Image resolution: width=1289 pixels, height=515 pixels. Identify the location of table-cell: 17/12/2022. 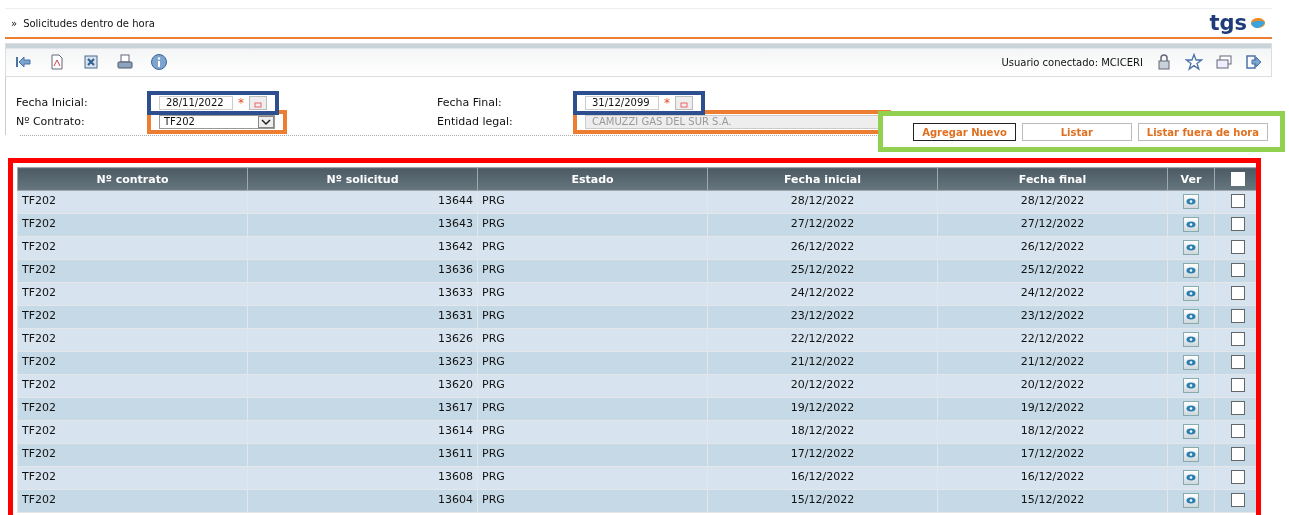
(822, 455).